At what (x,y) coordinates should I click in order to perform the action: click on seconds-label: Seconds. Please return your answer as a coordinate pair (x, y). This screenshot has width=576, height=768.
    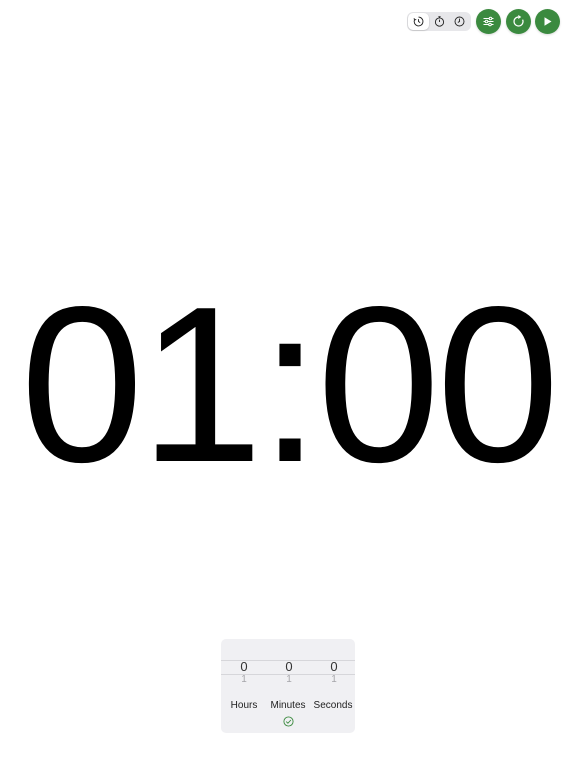
    Looking at the image, I should click on (333, 705).